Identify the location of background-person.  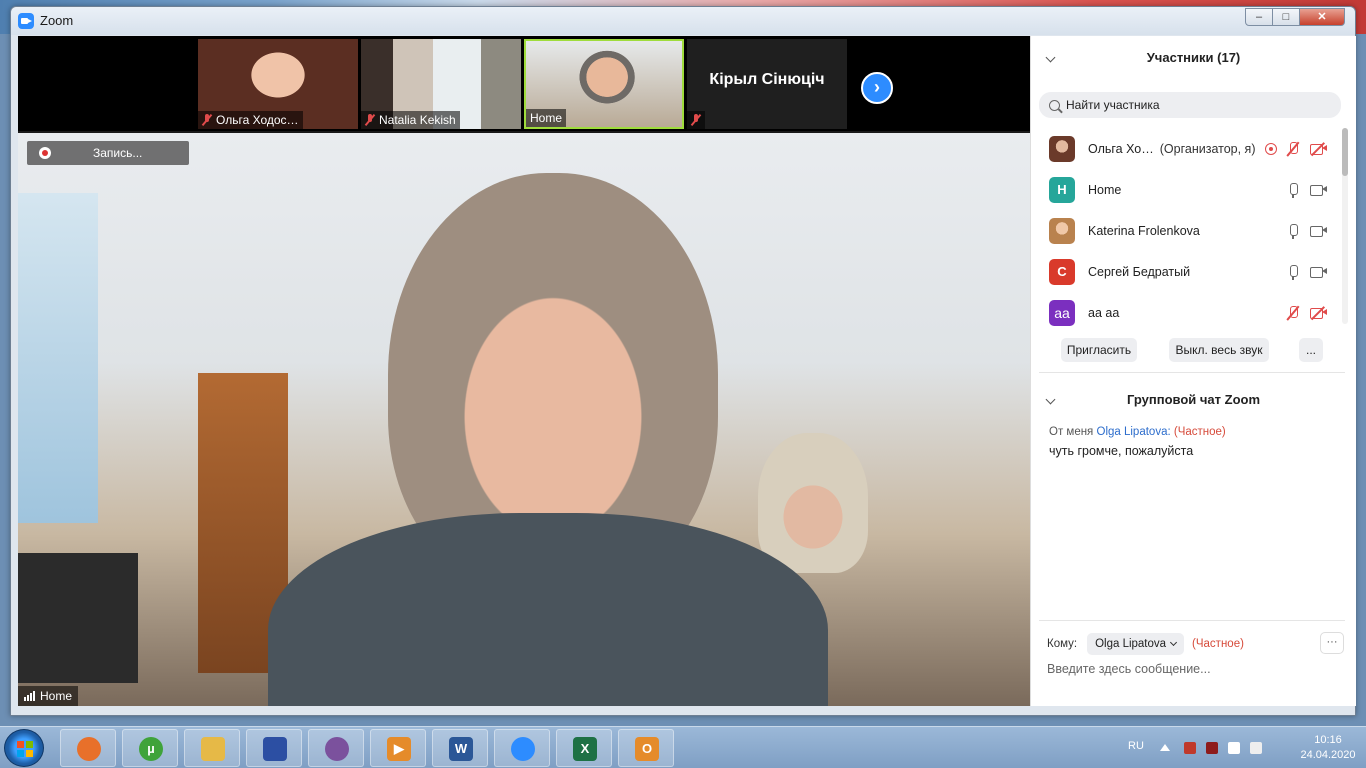
(813, 503).